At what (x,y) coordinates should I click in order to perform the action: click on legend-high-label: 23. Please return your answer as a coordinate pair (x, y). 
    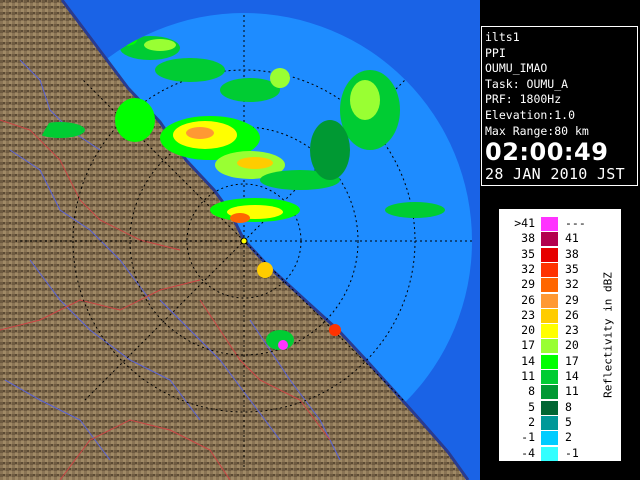
    Looking at the image, I should click on (572, 330).